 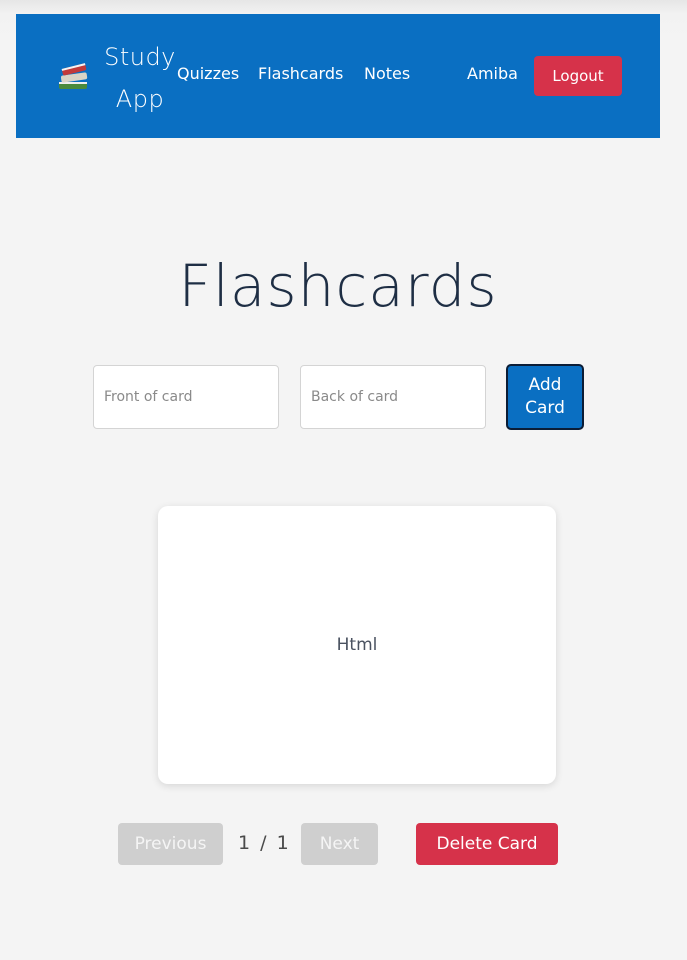 What do you see at coordinates (338, 286) in the screenshot?
I see `page-title: Flashcards` at bounding box center [338, 286].